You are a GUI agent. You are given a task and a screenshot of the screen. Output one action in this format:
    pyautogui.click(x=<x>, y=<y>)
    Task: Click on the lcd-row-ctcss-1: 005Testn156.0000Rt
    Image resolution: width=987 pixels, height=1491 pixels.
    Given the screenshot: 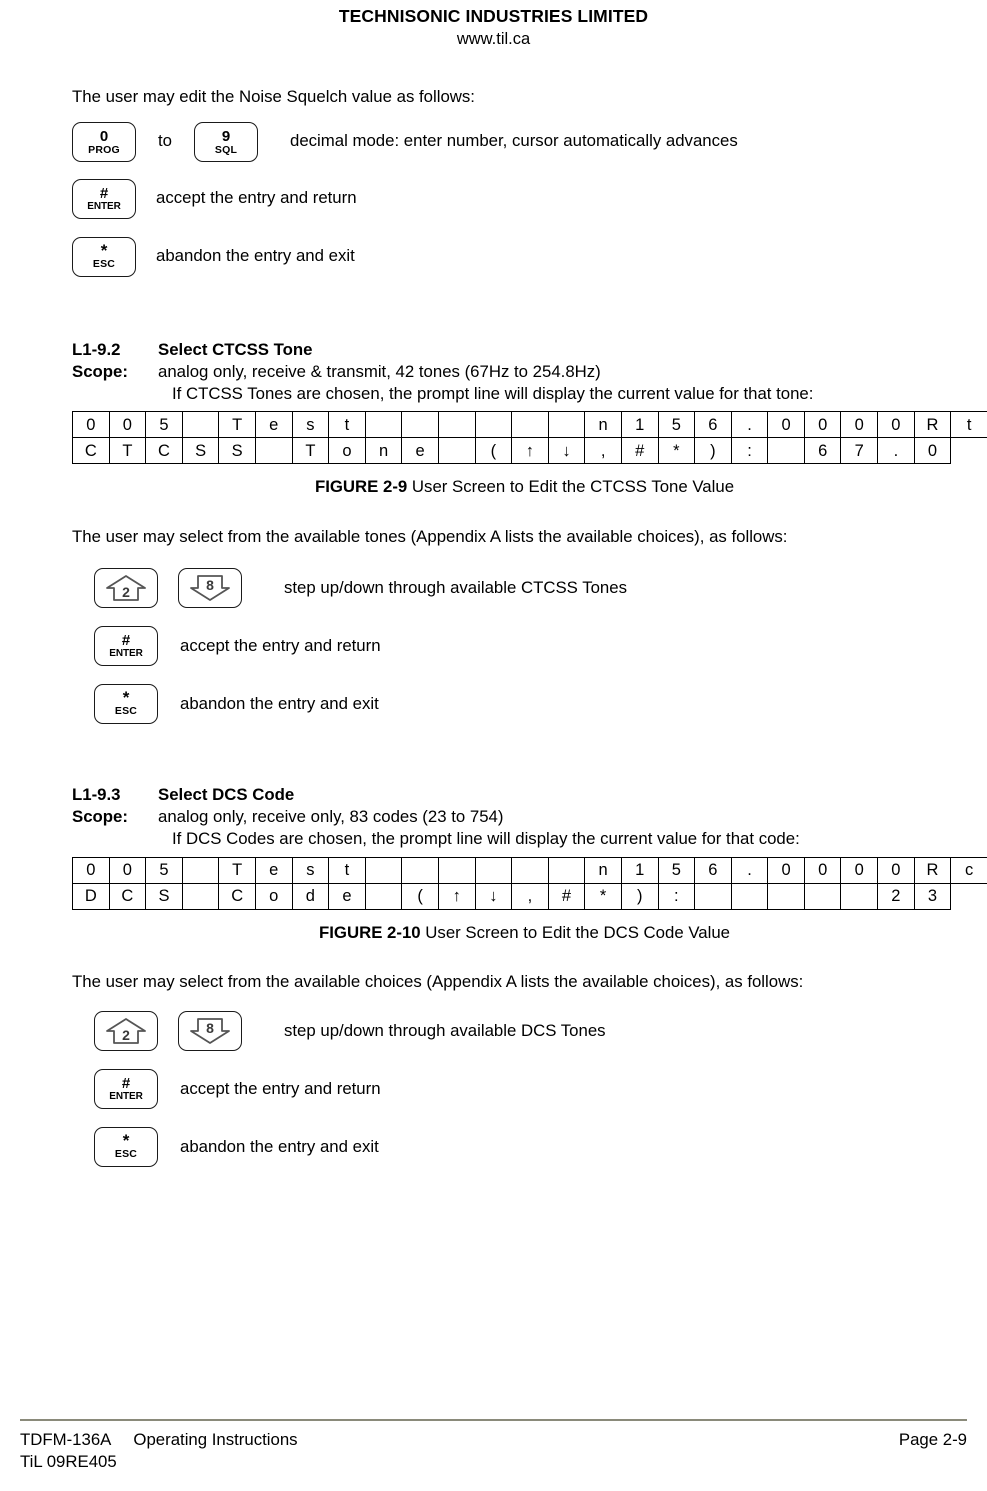 What is the action you would take?
    pyautogui.click(x=529, y=425)
    